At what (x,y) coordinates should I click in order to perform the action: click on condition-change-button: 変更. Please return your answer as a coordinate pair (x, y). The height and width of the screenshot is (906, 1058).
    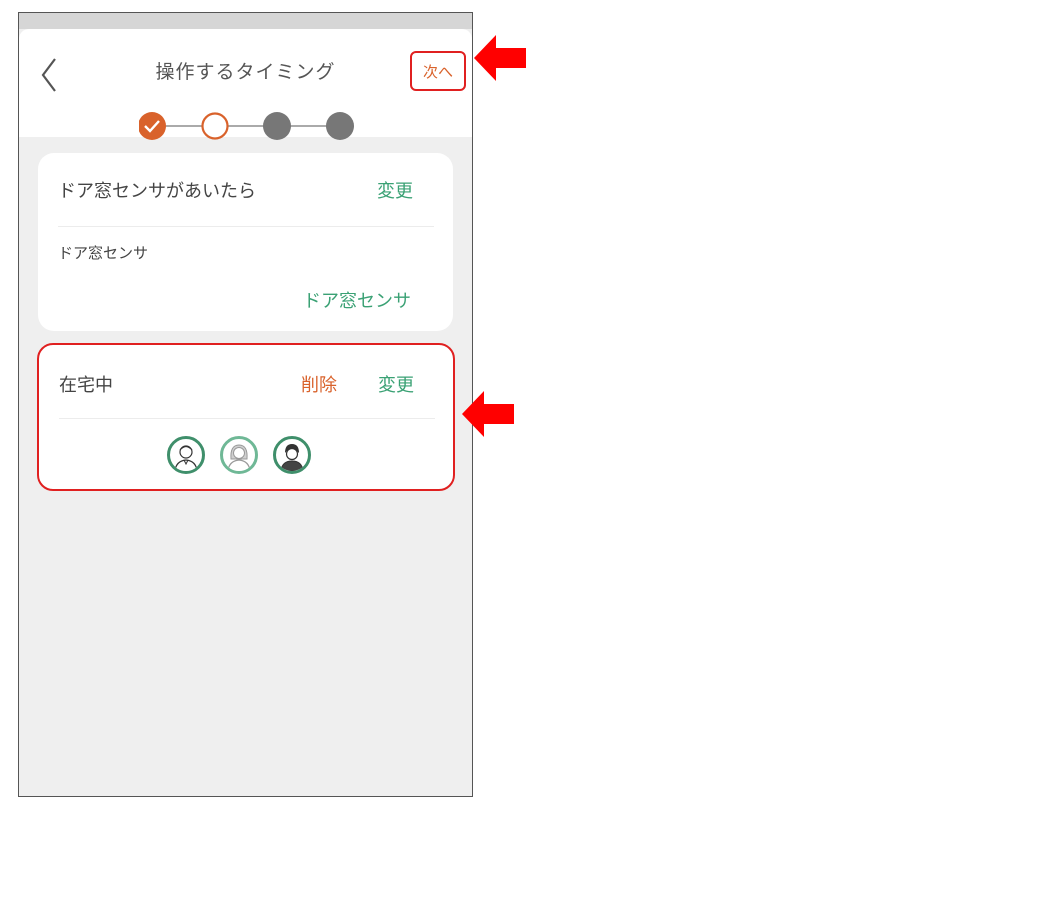
    Looking at the image, I should click on (396, 384).